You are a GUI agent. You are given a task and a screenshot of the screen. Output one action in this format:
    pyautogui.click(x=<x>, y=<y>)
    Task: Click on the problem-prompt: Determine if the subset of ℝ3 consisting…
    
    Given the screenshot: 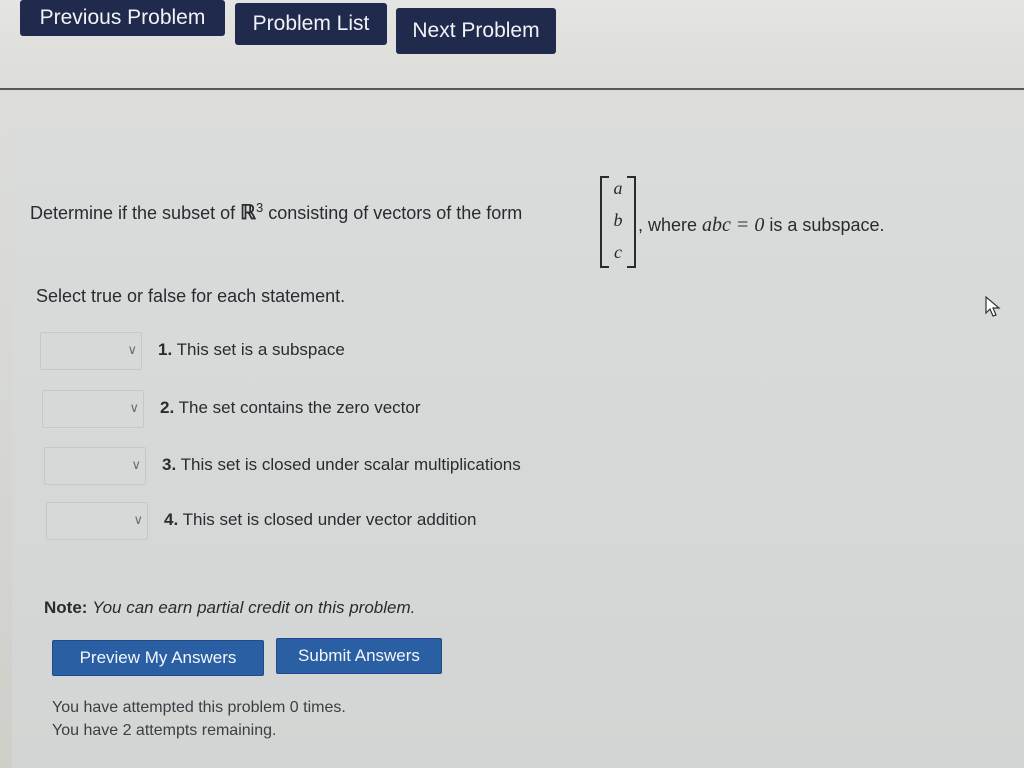 What is the action you would take?
    pyautogui.click(x=276, y=212)
    